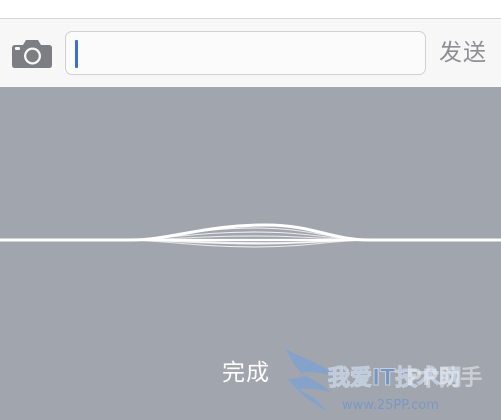 Image resolution: width=501 pixels, height=420 pixels. Describe the element at coordinates (390, 405) in the screenshot. I see `watermark-url: www.25PP.com` at that location.